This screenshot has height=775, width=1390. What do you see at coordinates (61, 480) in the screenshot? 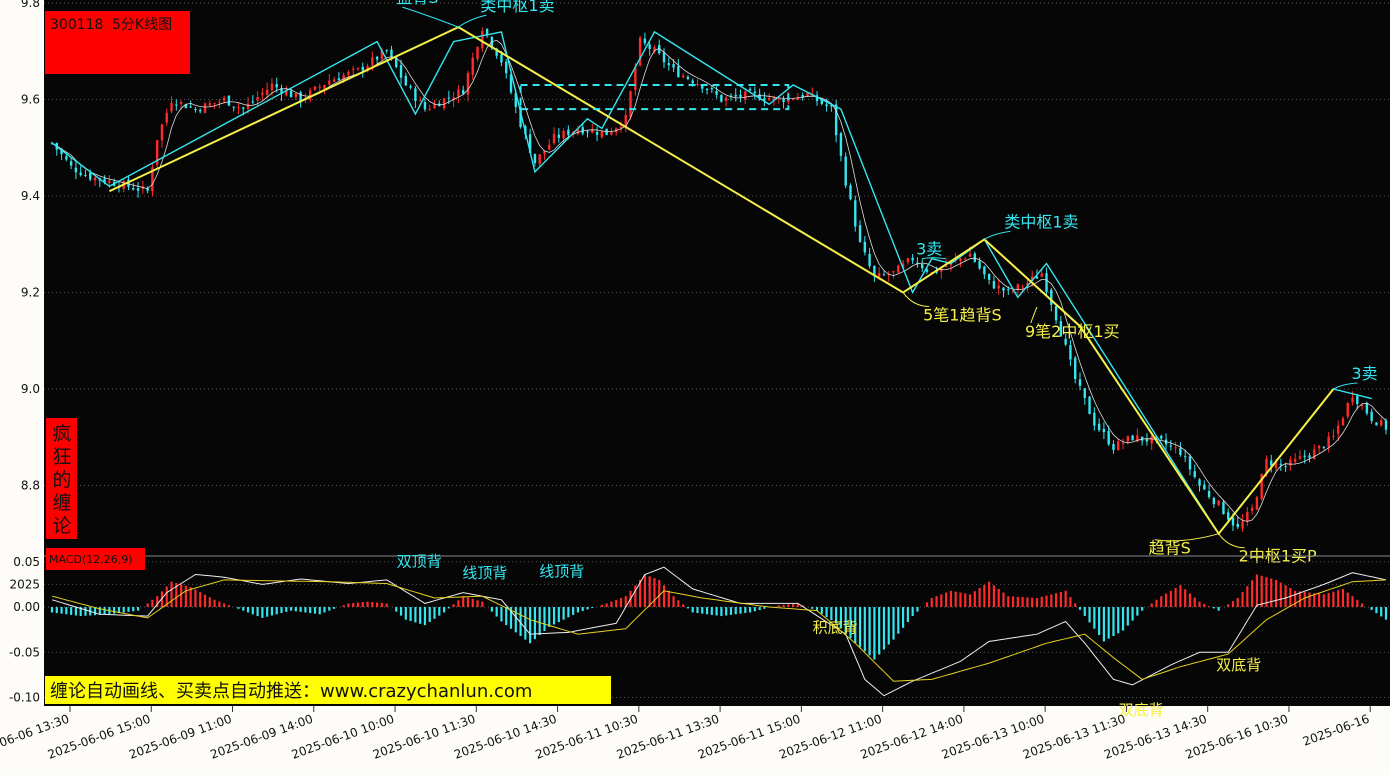
I see `brand-char: 的` at bounding box center [61, 480].